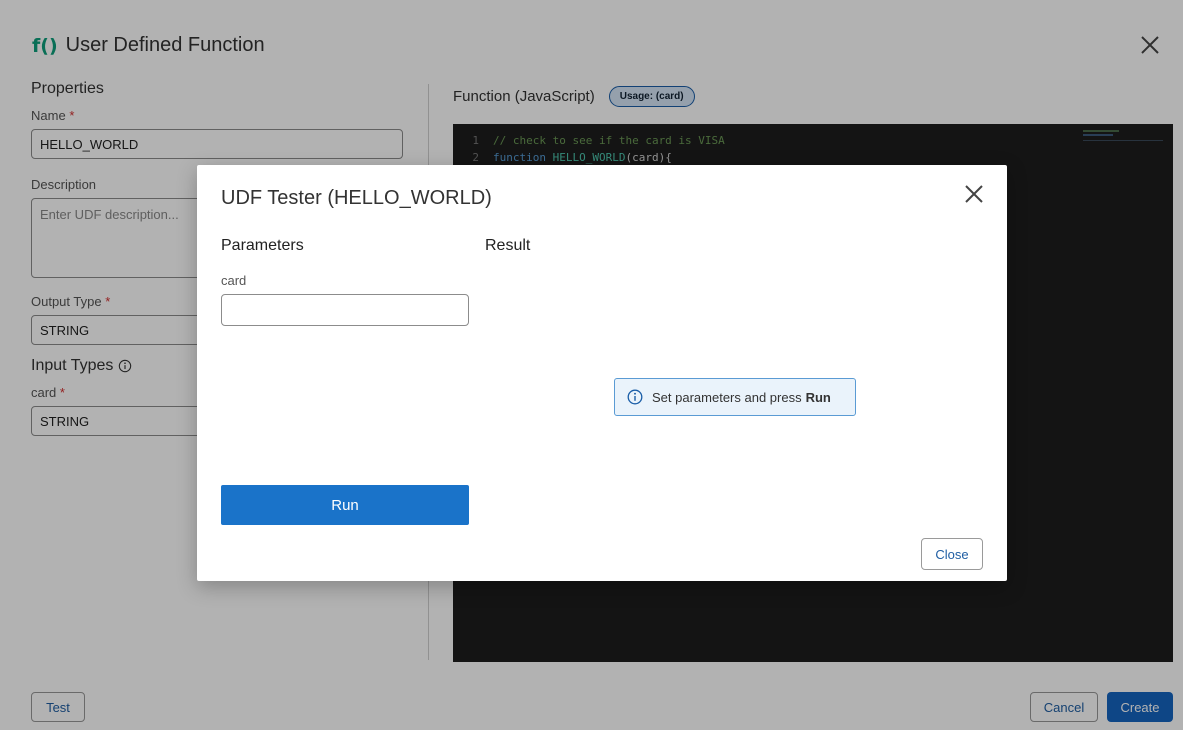 This screenshot has width=1183, height=730. Describe the element at coordinates (974, 194) in the screenshot. I see `close-icon` at that location.